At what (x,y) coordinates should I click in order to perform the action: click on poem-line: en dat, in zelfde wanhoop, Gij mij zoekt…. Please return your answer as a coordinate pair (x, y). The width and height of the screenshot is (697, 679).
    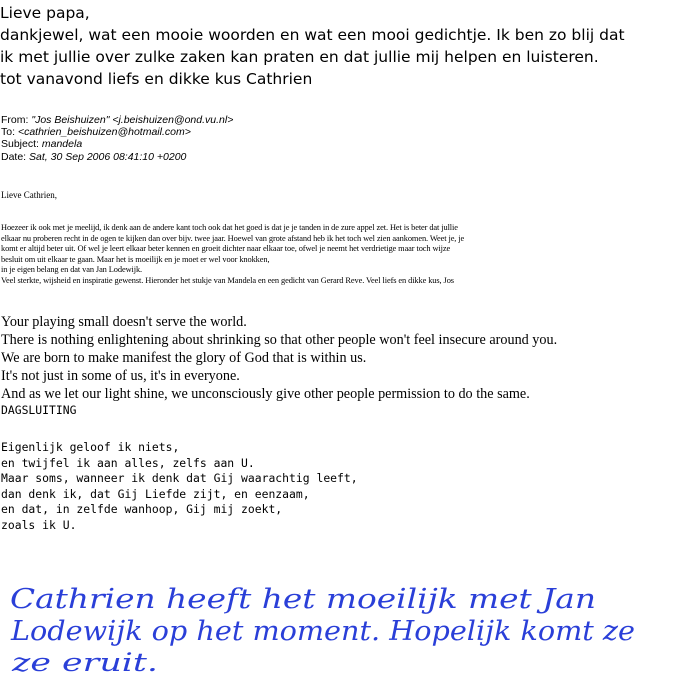
    Looking at the image, I should click on (142, 509).